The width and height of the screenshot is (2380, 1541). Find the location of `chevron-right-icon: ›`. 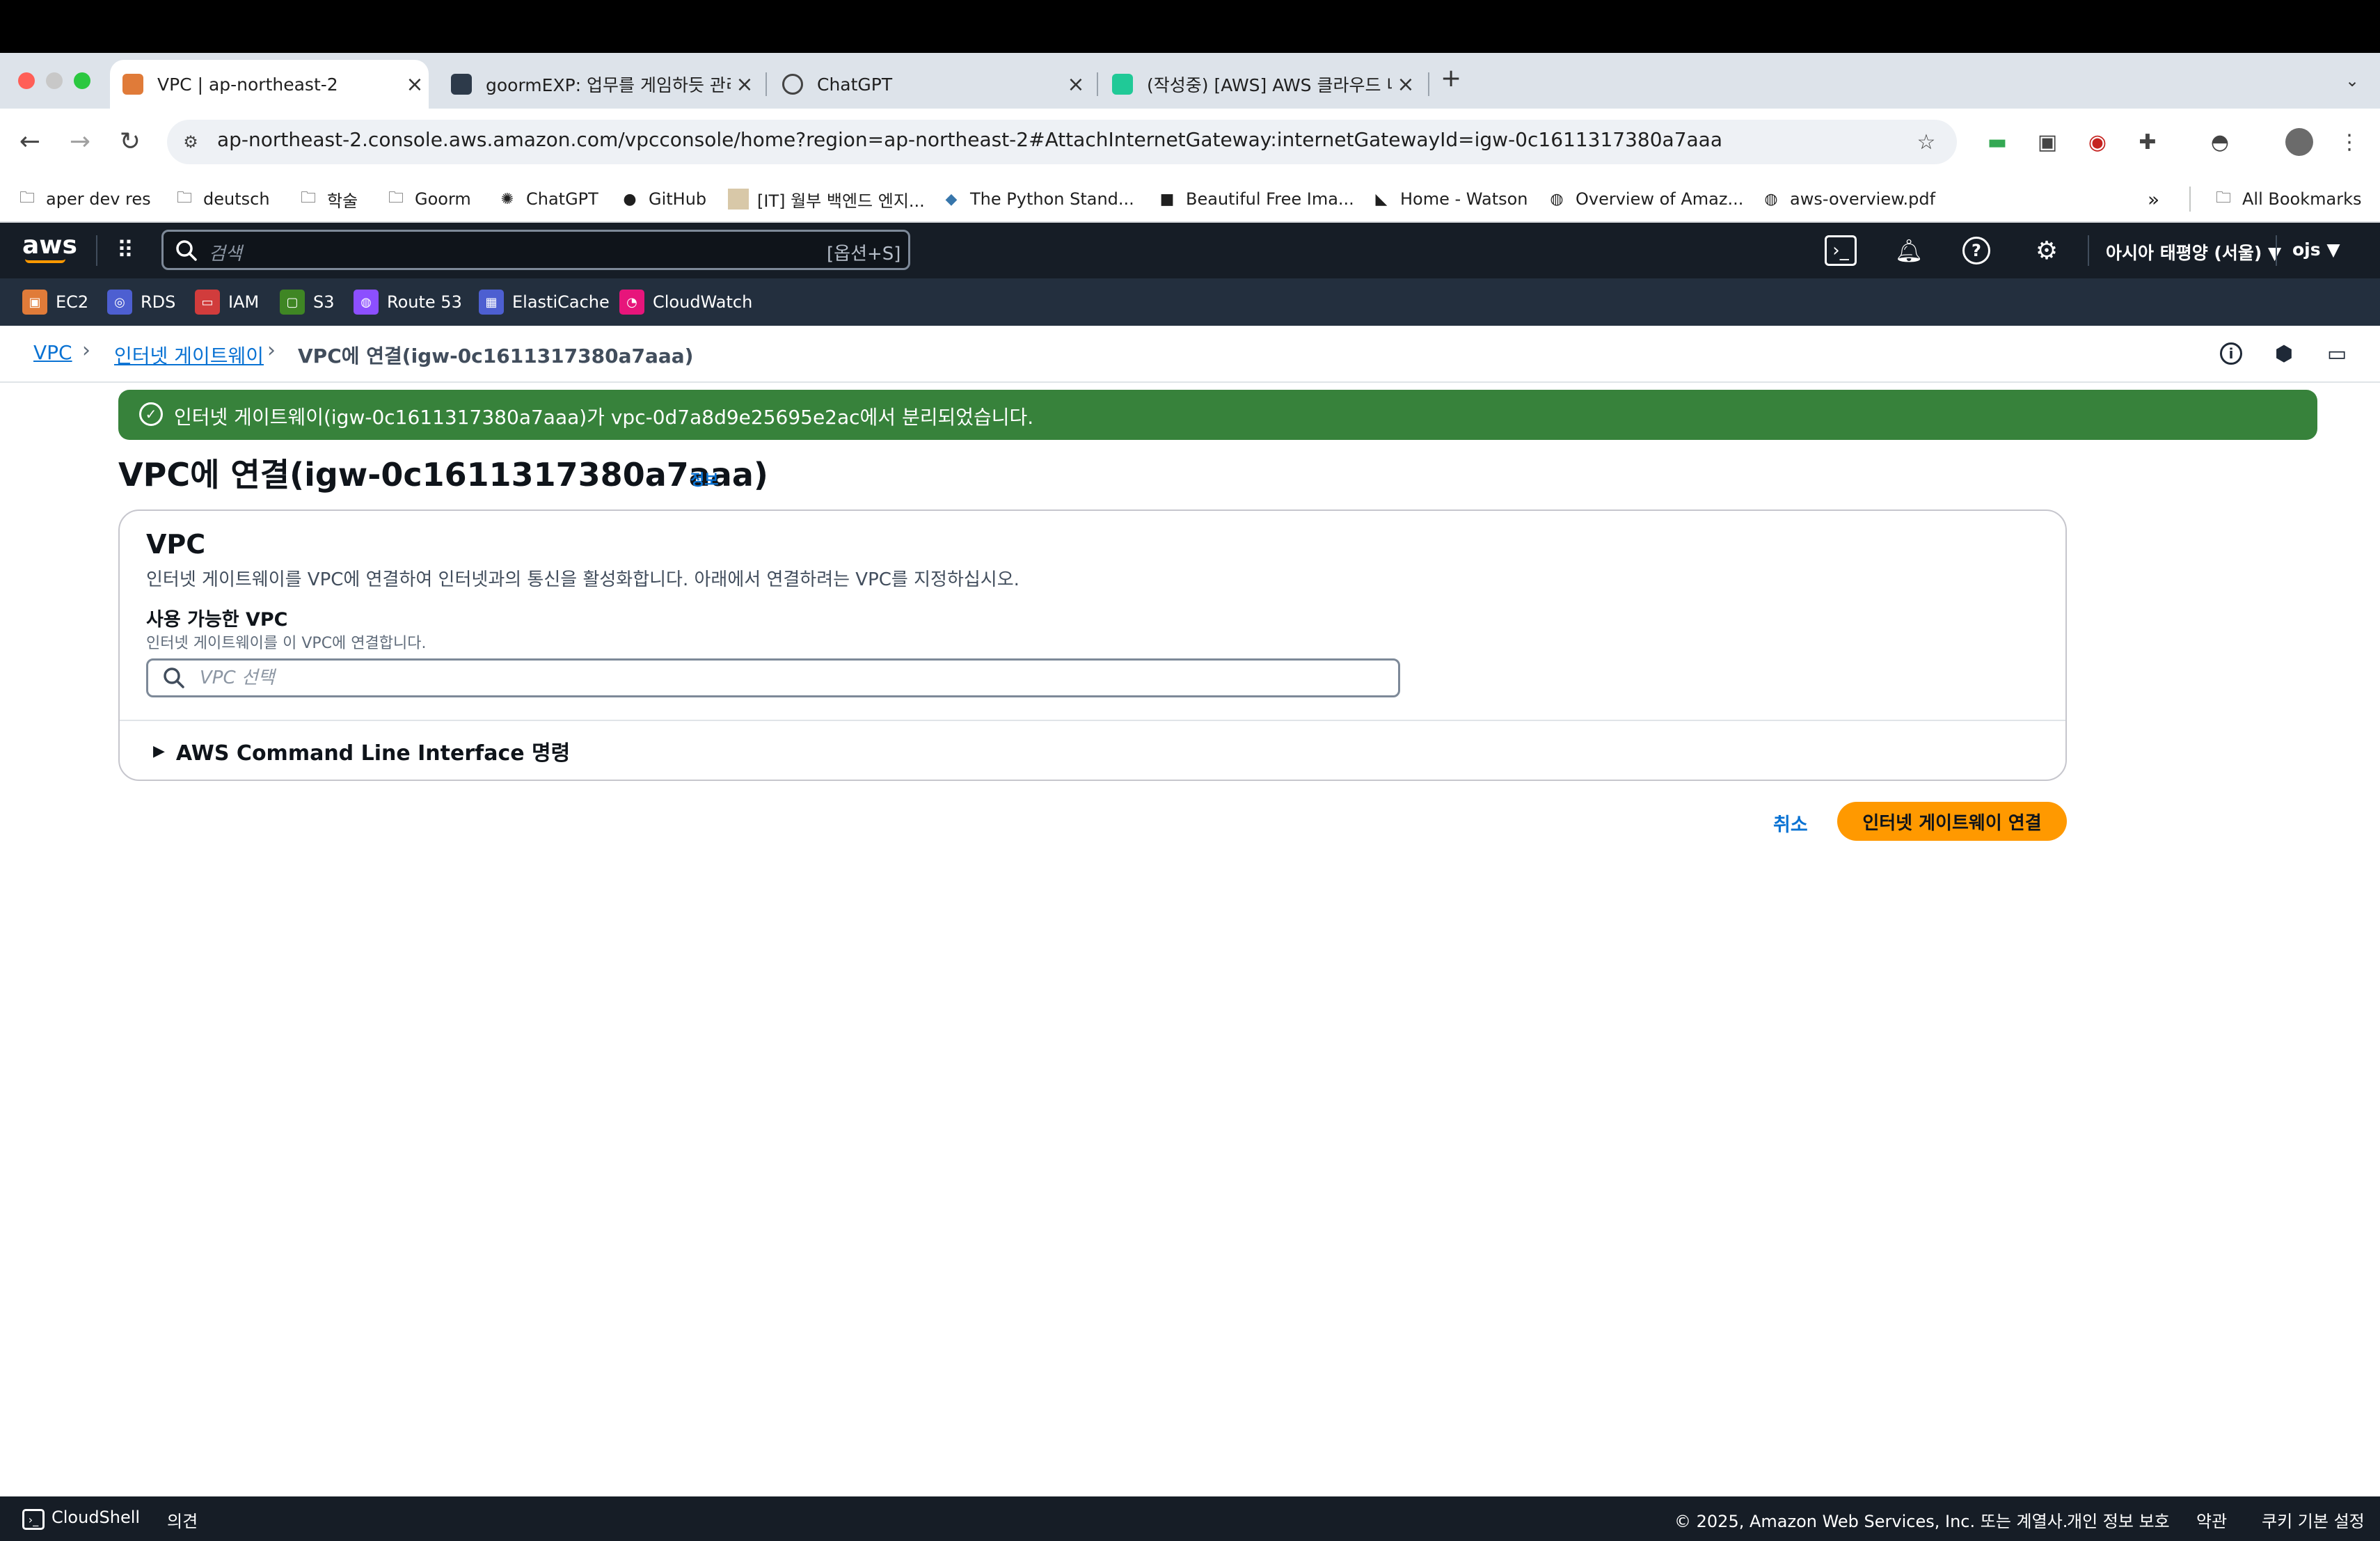

chevron-right-icon: › is located at coordinates (271, 350).